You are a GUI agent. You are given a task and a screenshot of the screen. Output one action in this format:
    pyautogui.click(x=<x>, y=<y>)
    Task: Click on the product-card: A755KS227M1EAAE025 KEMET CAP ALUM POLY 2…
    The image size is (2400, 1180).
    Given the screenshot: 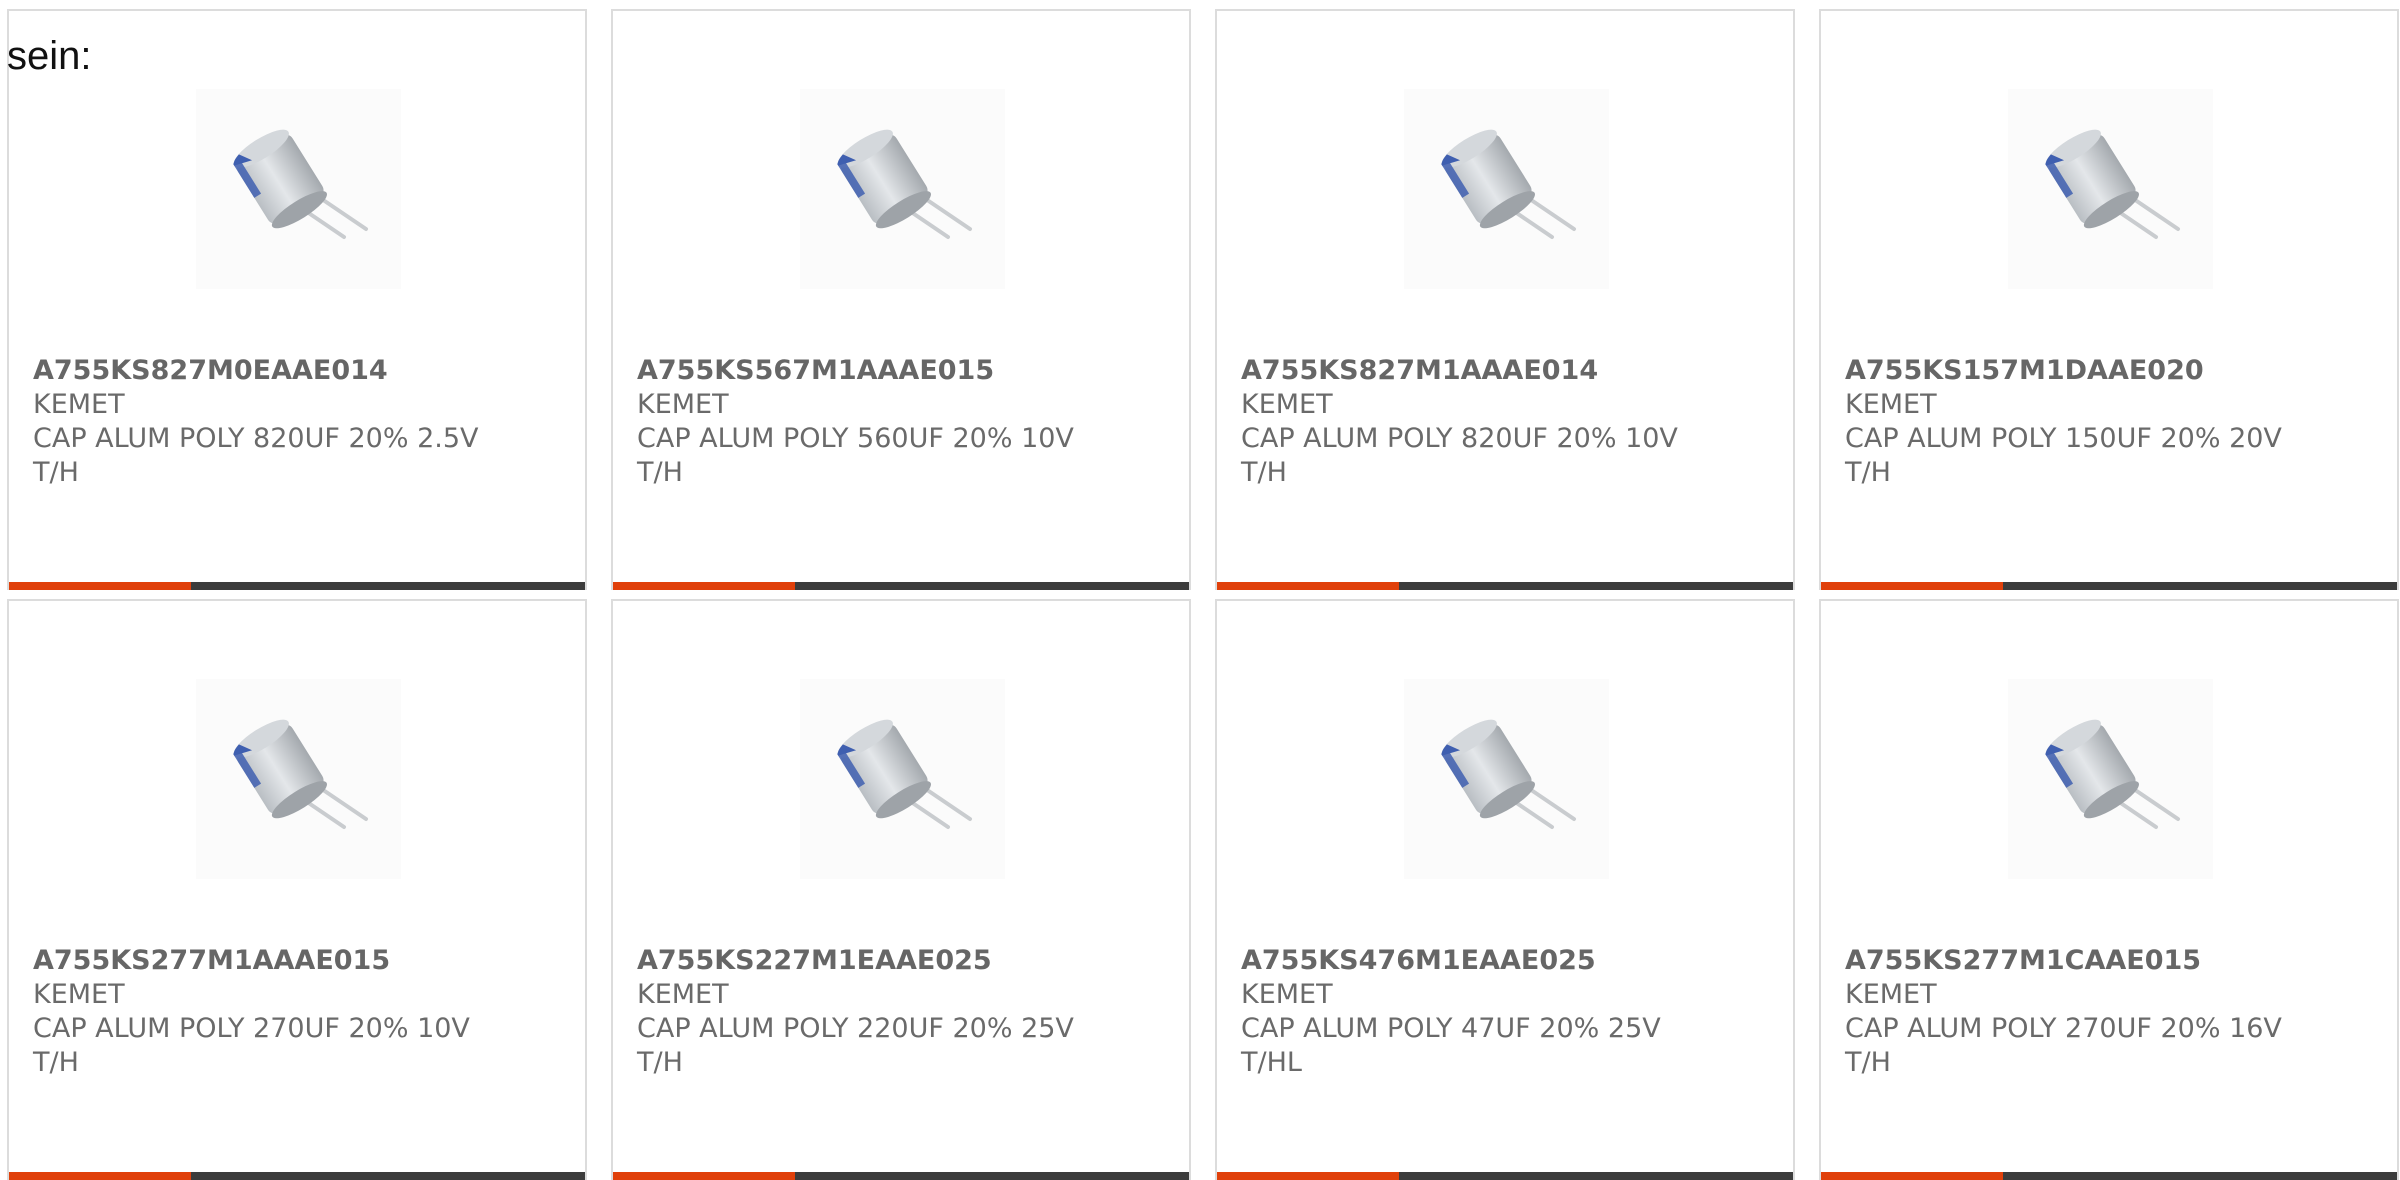 What is the action you would take?
    pyautogui.click(x=901, y=889)
    